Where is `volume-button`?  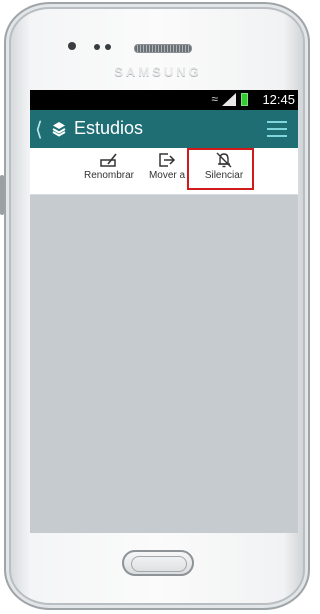
volume-button is located at coordinates (2, 195).